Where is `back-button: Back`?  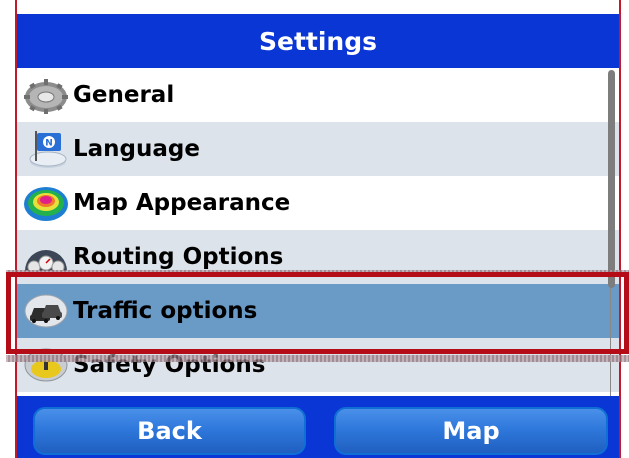
back-button: Back is located at coordinates (169, 431).